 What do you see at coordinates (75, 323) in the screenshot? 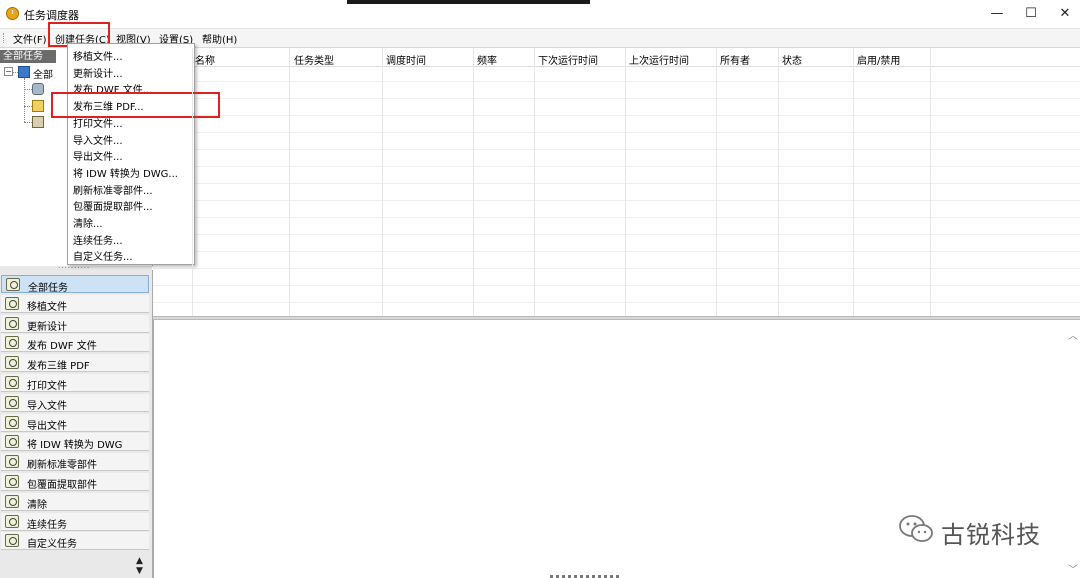
I see `category-item: 更新设计` at bounding box center [75, 323].